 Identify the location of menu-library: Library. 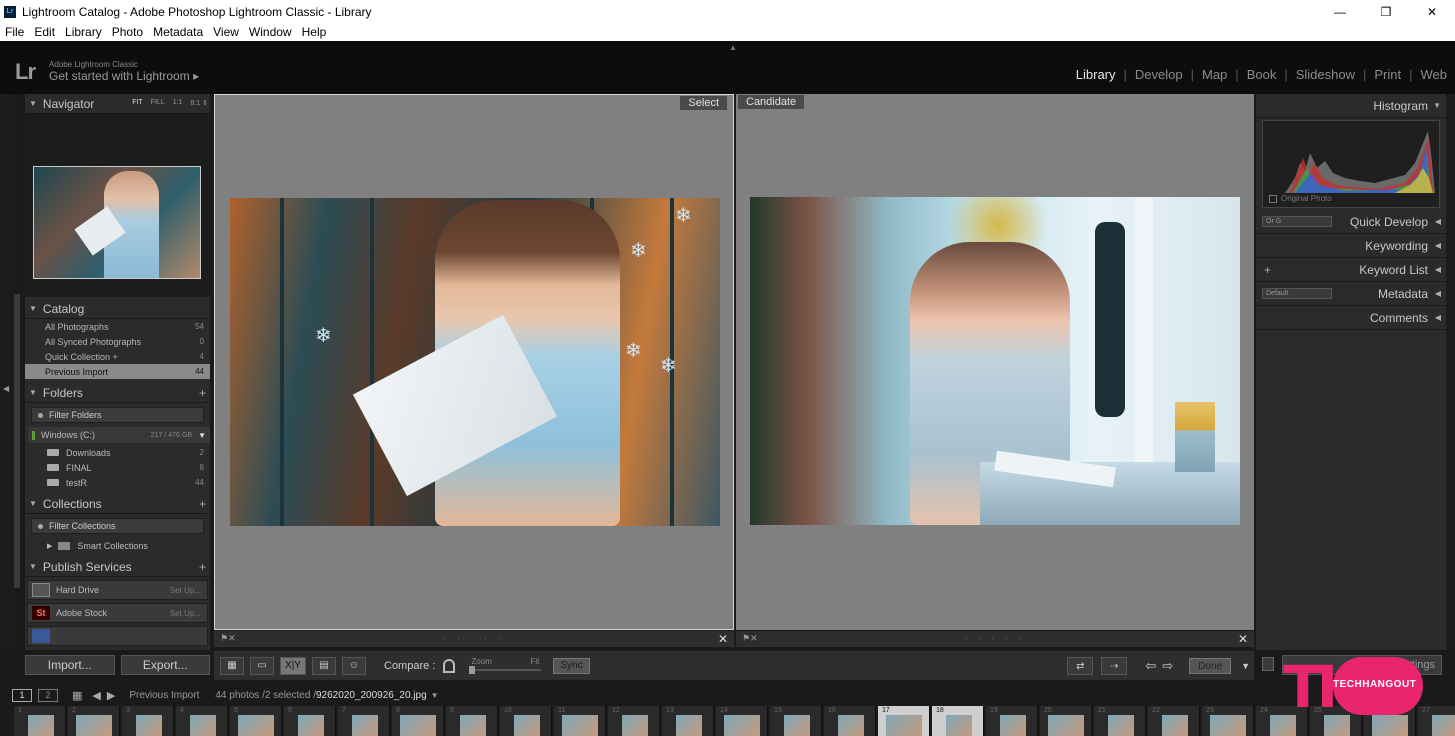
(83, 32).